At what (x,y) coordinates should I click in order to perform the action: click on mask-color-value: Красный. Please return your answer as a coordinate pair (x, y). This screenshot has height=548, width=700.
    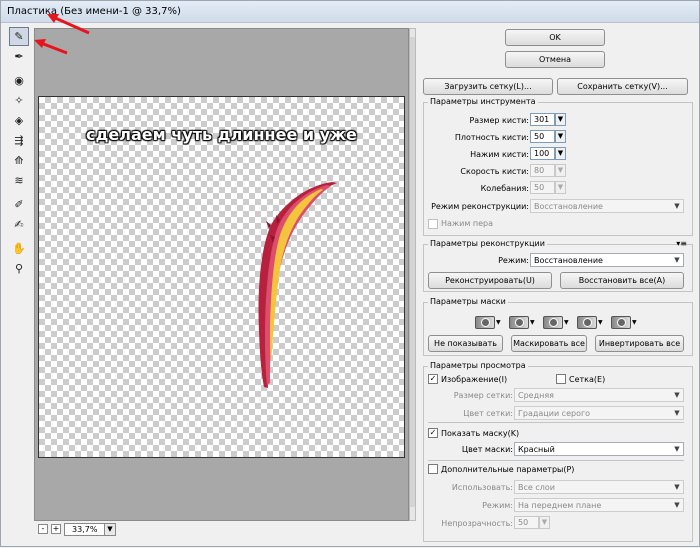
    Looking at the image, I should click on (536, 449).